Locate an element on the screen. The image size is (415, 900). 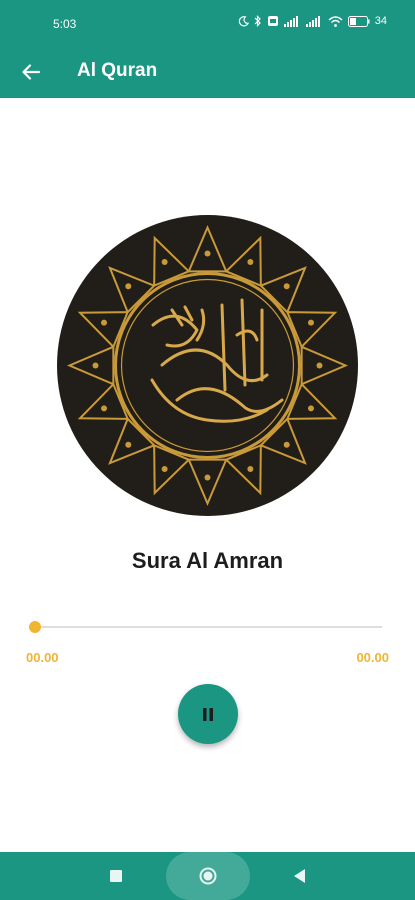
battery-icon is located at coordinates (358, 21).